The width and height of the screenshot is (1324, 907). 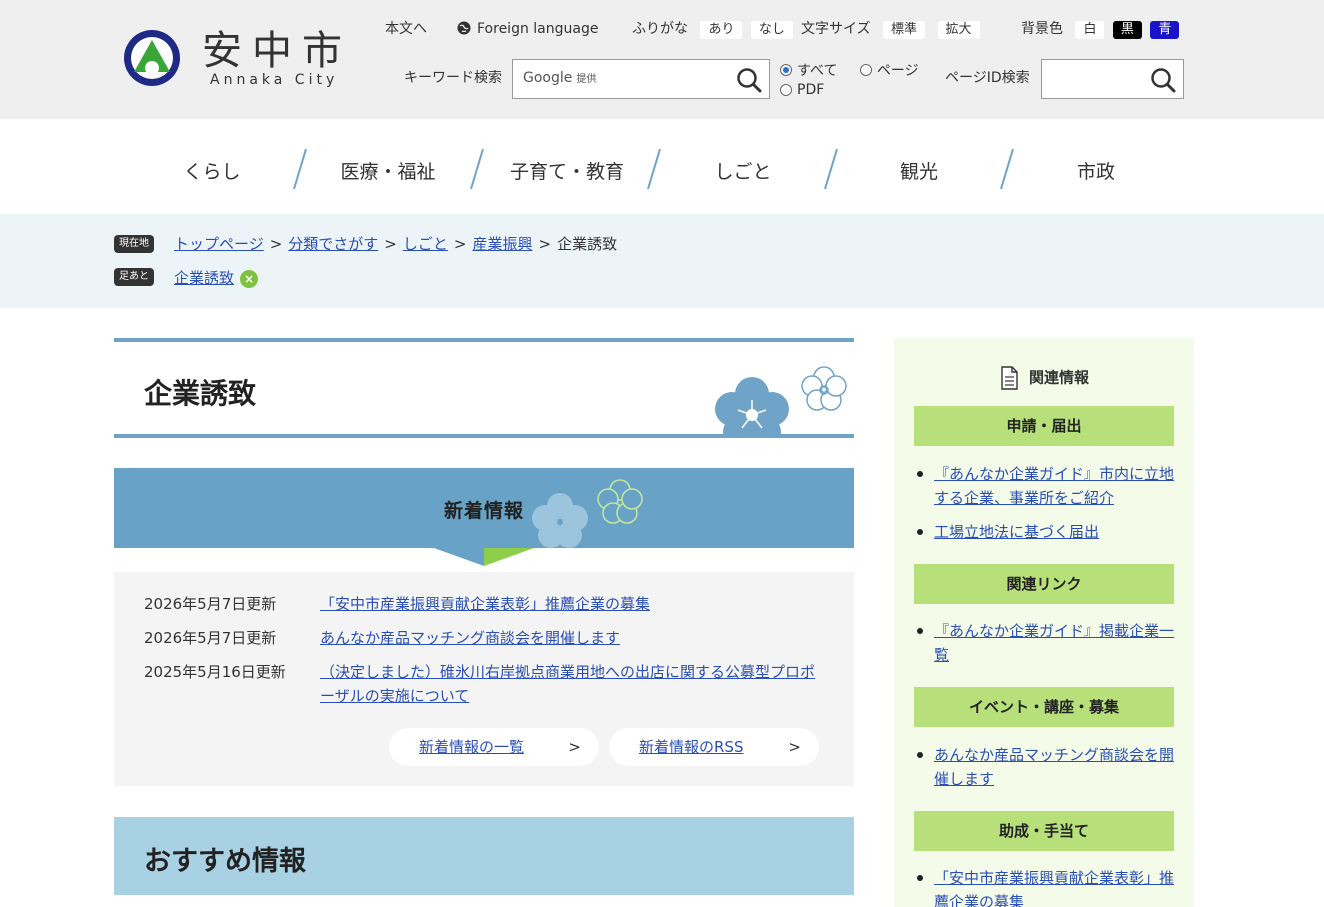 I want to click on radio-all: すべて, so click(x=808, y=70).